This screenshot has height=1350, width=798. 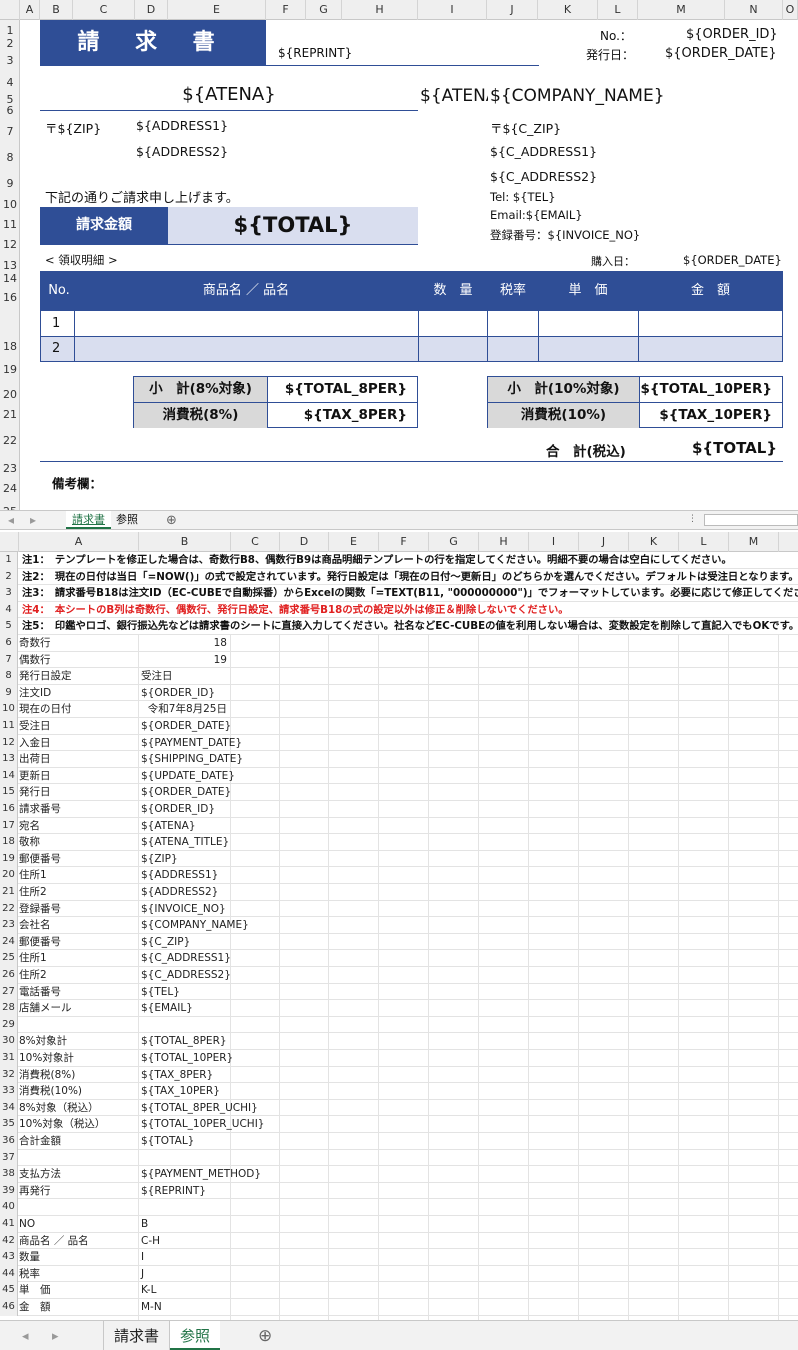 I want to click on row-header: 9, so click(x=9, y=693).